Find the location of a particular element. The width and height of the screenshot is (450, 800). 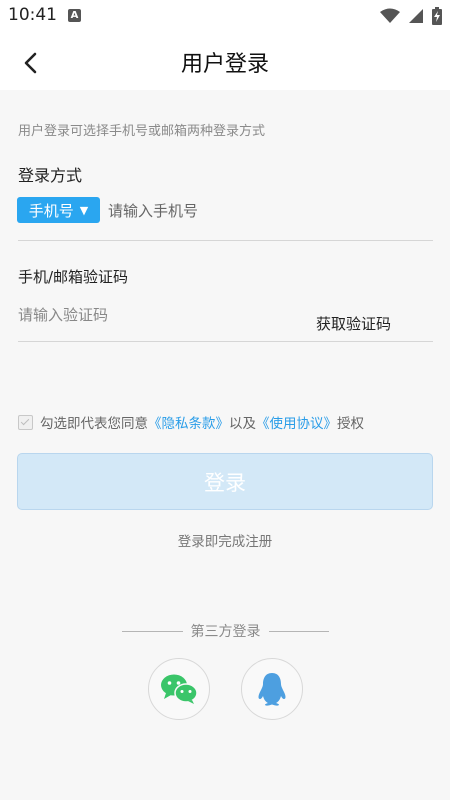

get-code-button: 获取验证码 is located at coordinates (353, 323).